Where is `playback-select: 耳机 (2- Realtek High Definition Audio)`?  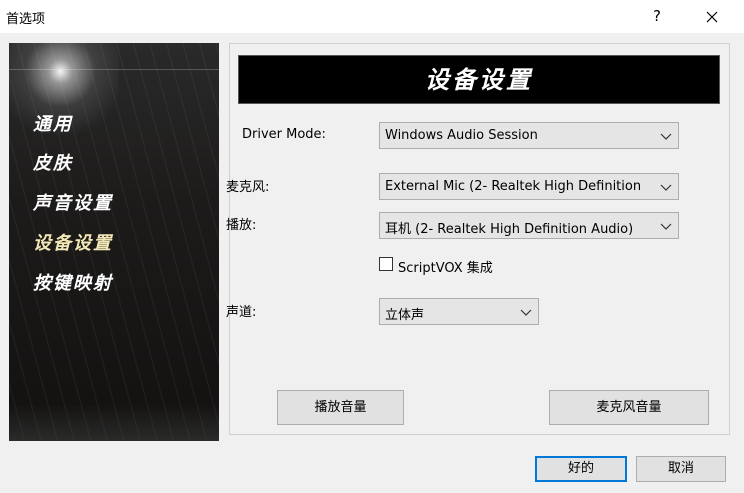 playback-select: 耳机 (2- Realtek High Definition Audio) is located at coordinates (529, 225).